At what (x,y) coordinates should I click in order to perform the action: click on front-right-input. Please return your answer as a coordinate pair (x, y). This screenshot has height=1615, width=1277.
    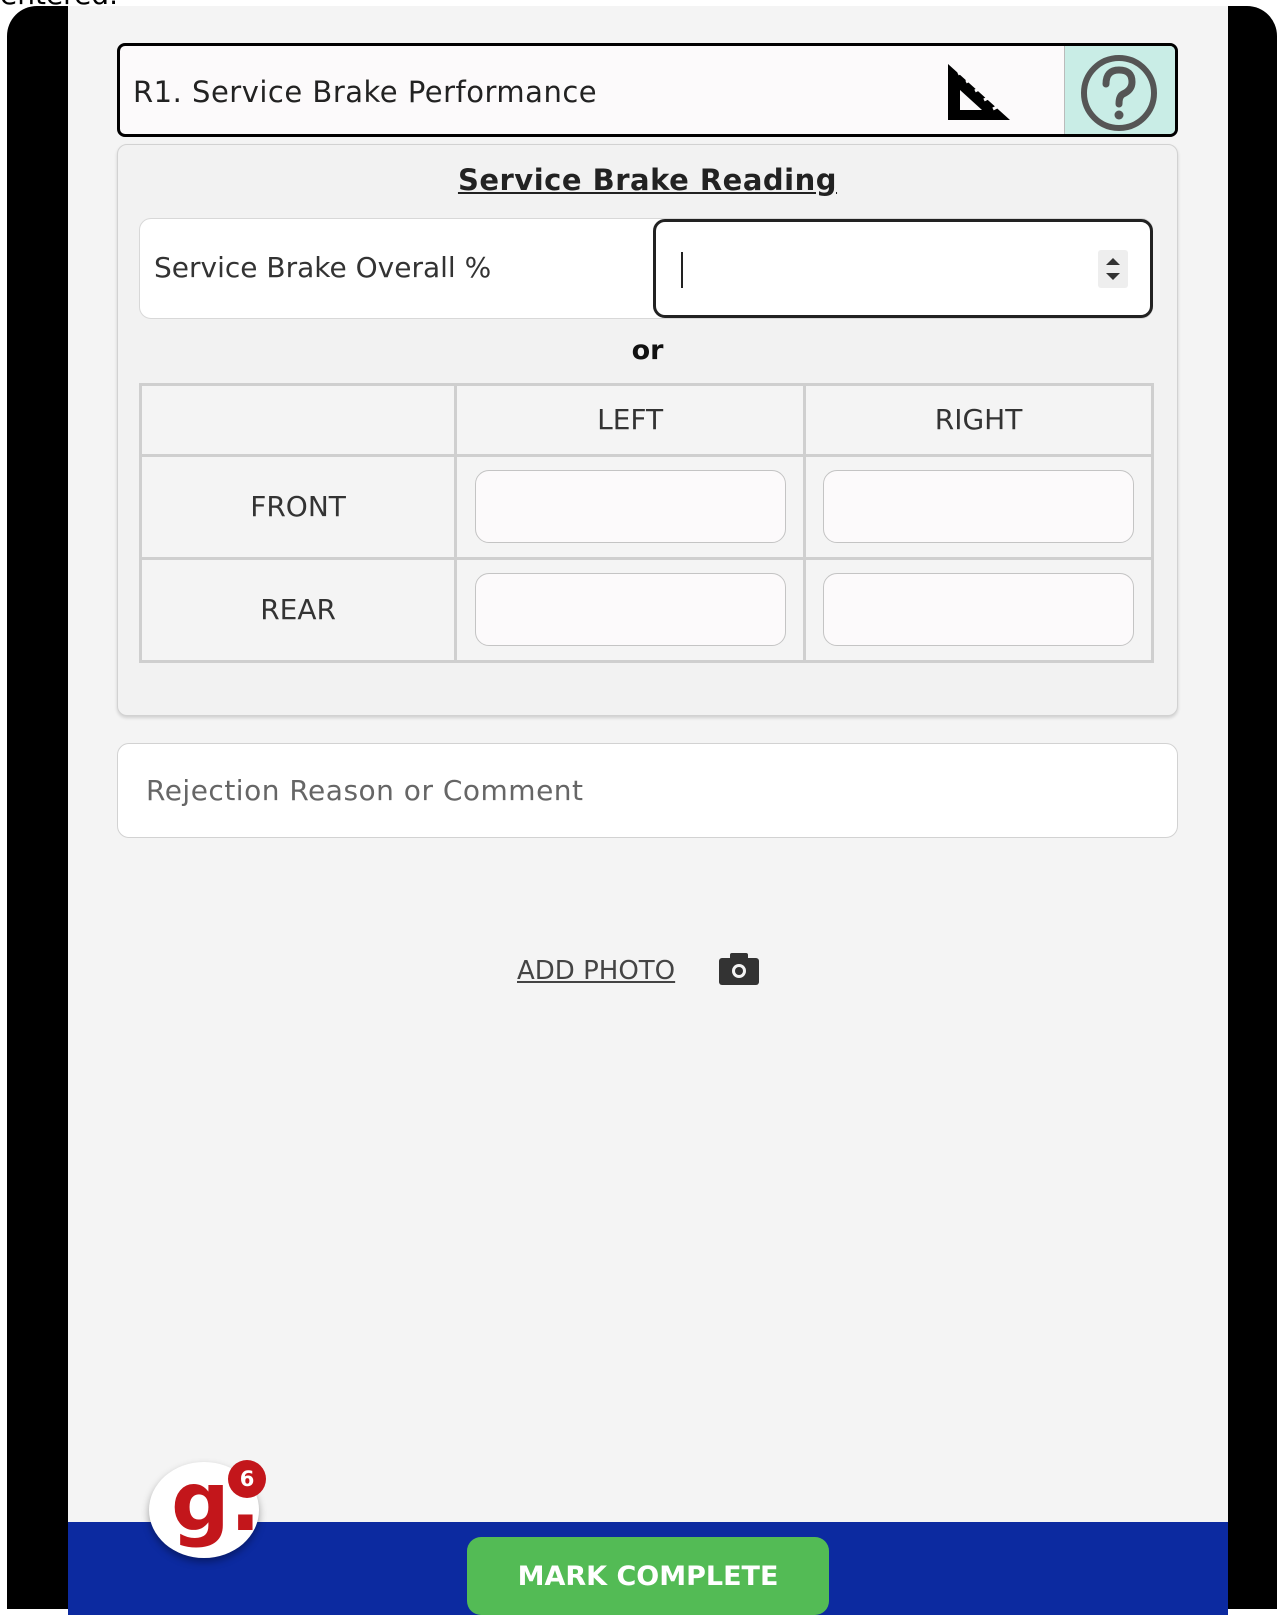
    Looking at the image, I should click on (979, 507).